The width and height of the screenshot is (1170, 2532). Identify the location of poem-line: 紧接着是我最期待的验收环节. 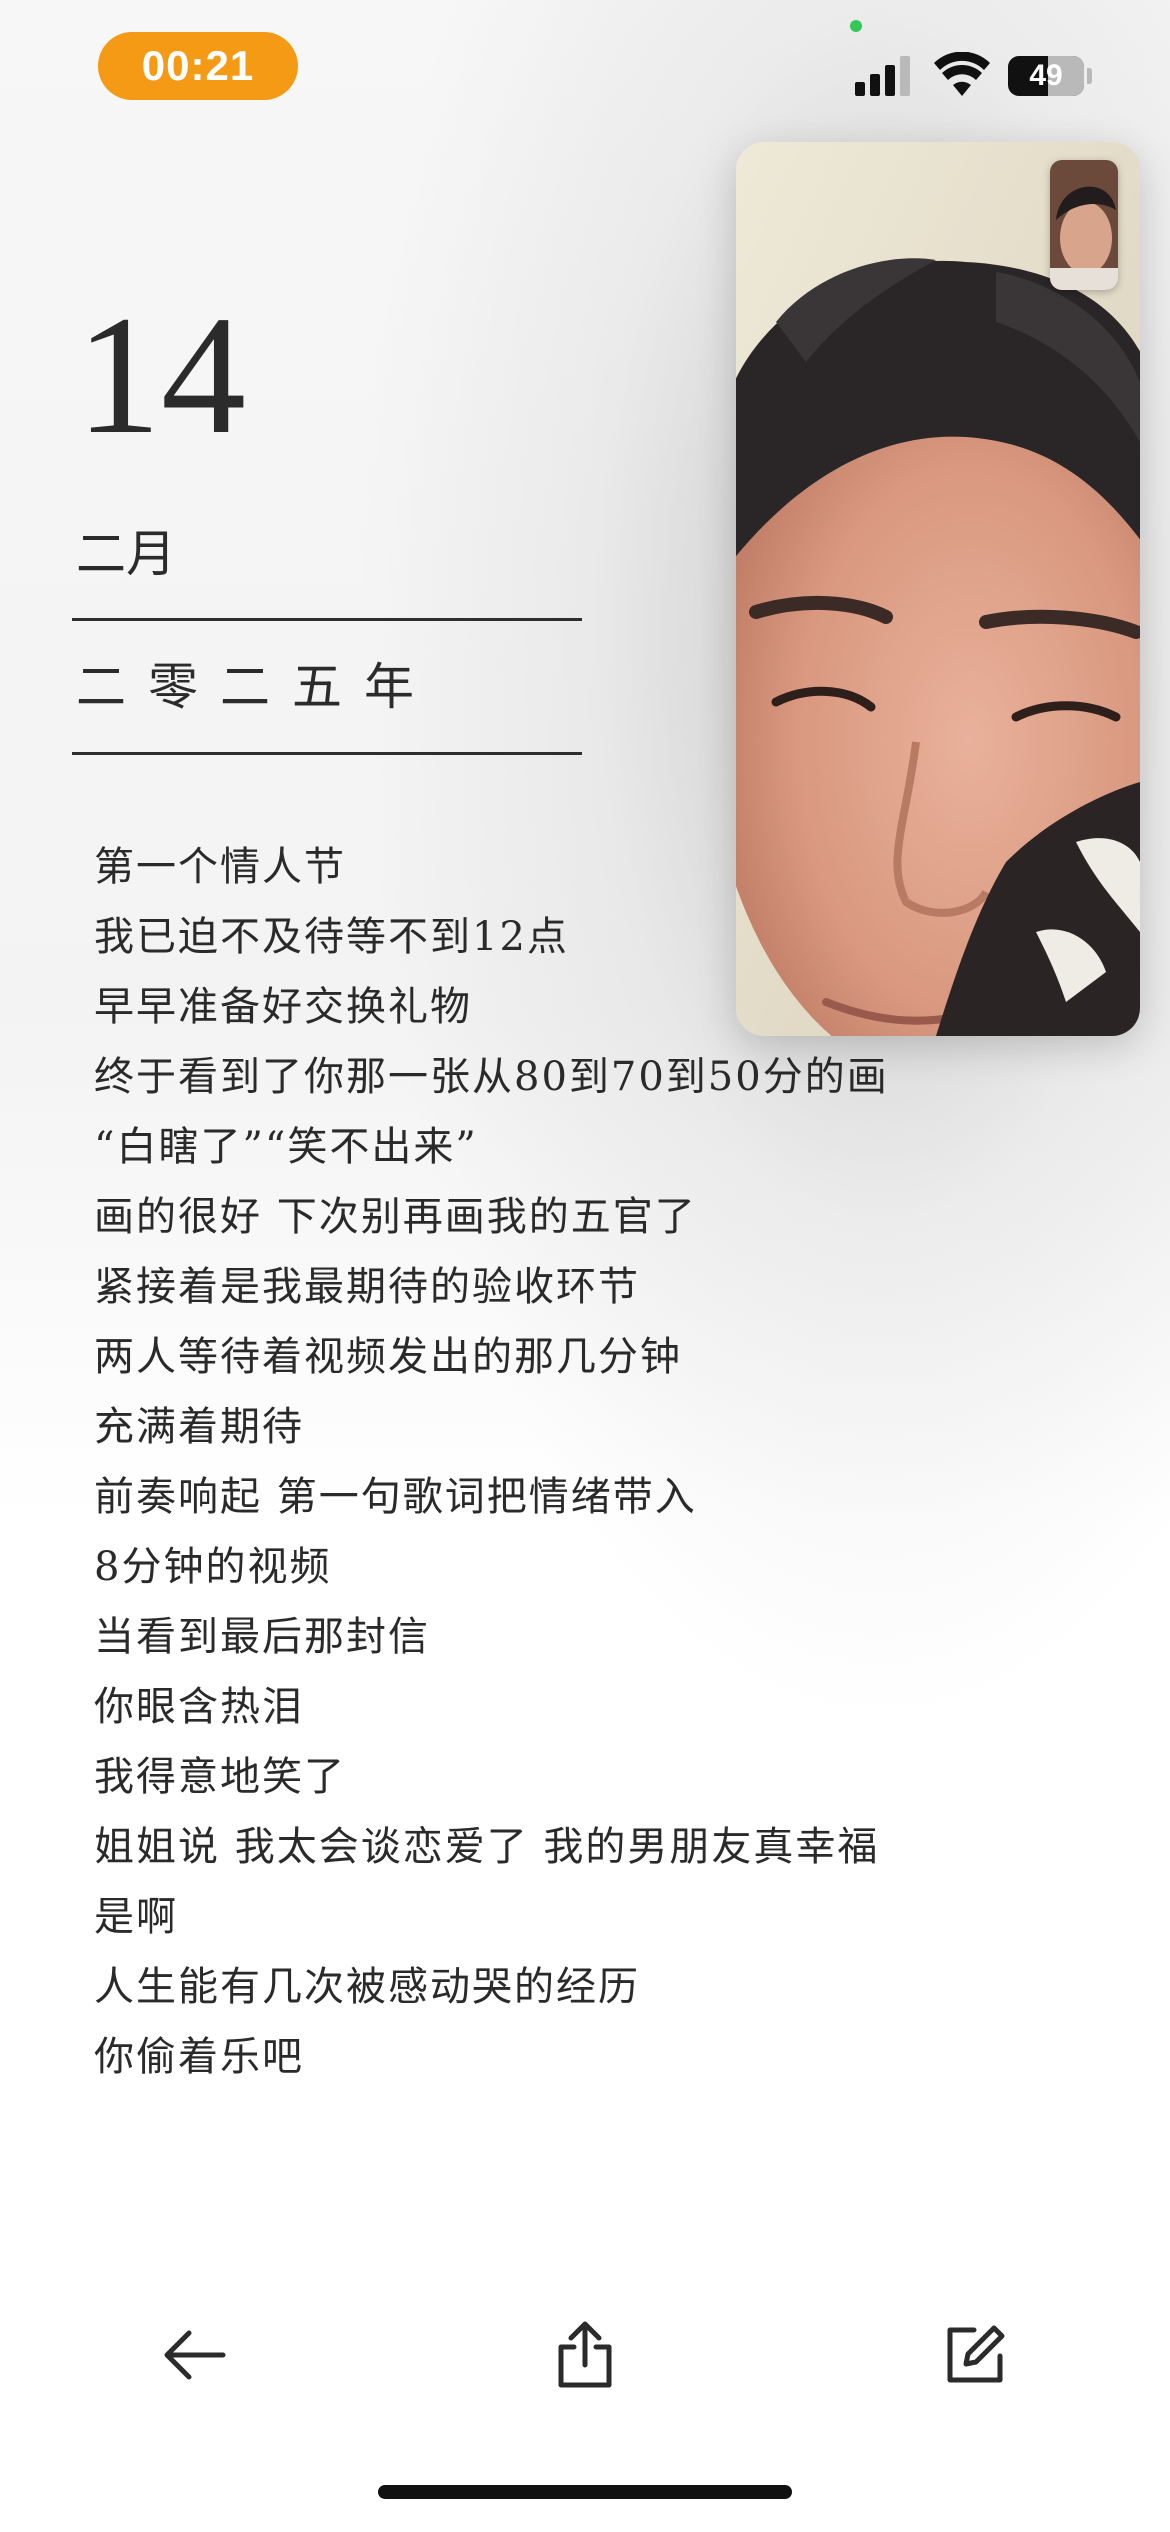
(367, 1287).